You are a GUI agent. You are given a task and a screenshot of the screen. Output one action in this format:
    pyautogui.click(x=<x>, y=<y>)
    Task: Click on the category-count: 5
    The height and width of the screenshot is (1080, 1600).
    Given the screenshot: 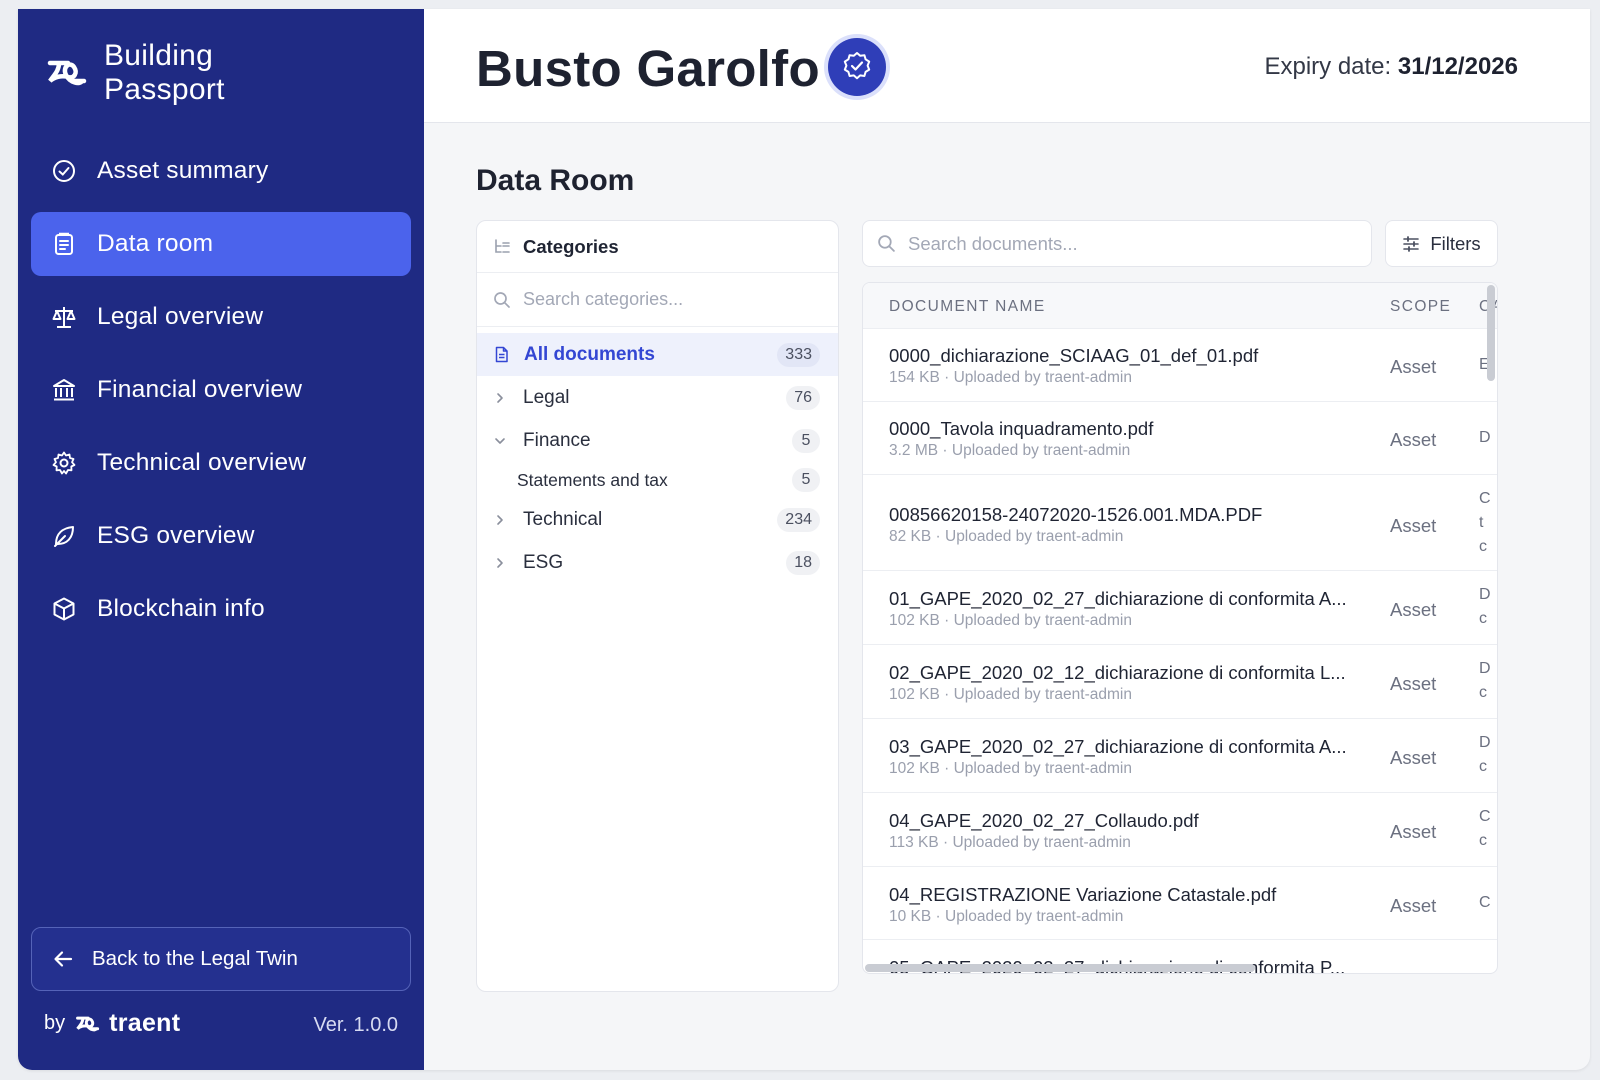 What is the action you would take?
    pyautogui.click(x=806, y=440)
    